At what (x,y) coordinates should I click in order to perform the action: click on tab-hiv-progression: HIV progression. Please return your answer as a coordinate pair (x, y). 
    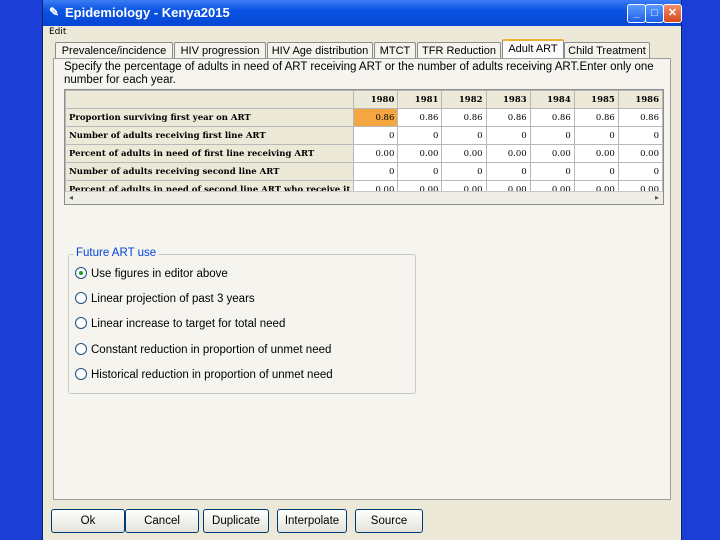
    Looking at the image, I should click on (220, 50).